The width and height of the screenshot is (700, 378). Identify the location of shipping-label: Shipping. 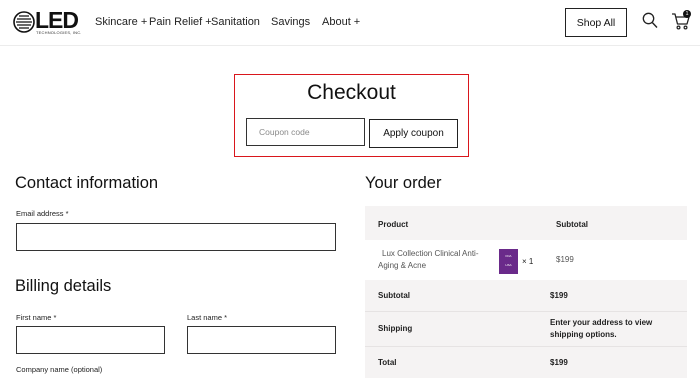
(395, 328).